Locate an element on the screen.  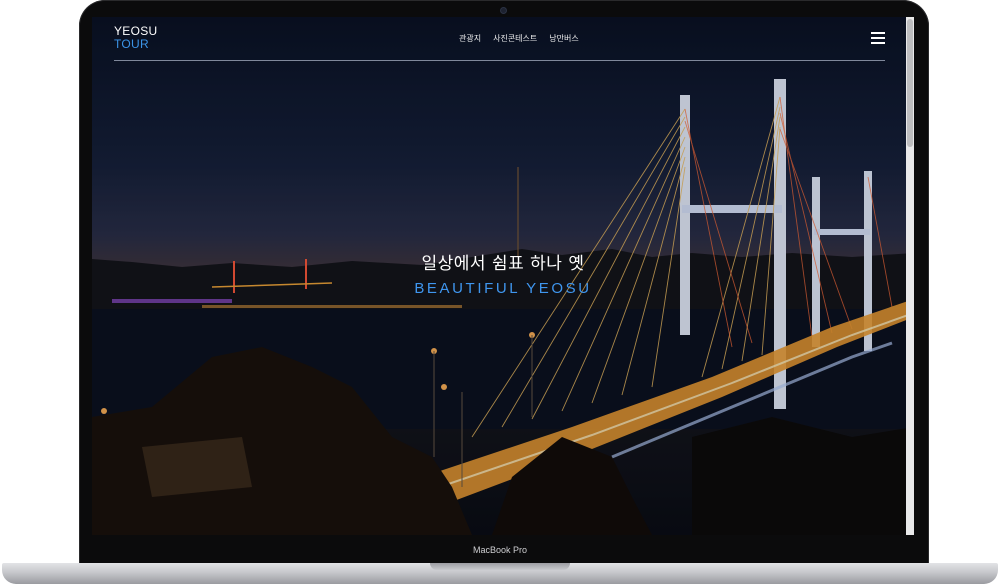
hero-title: 일상에서 쉼표 하나 옛 is located at coordinates (503, 264).